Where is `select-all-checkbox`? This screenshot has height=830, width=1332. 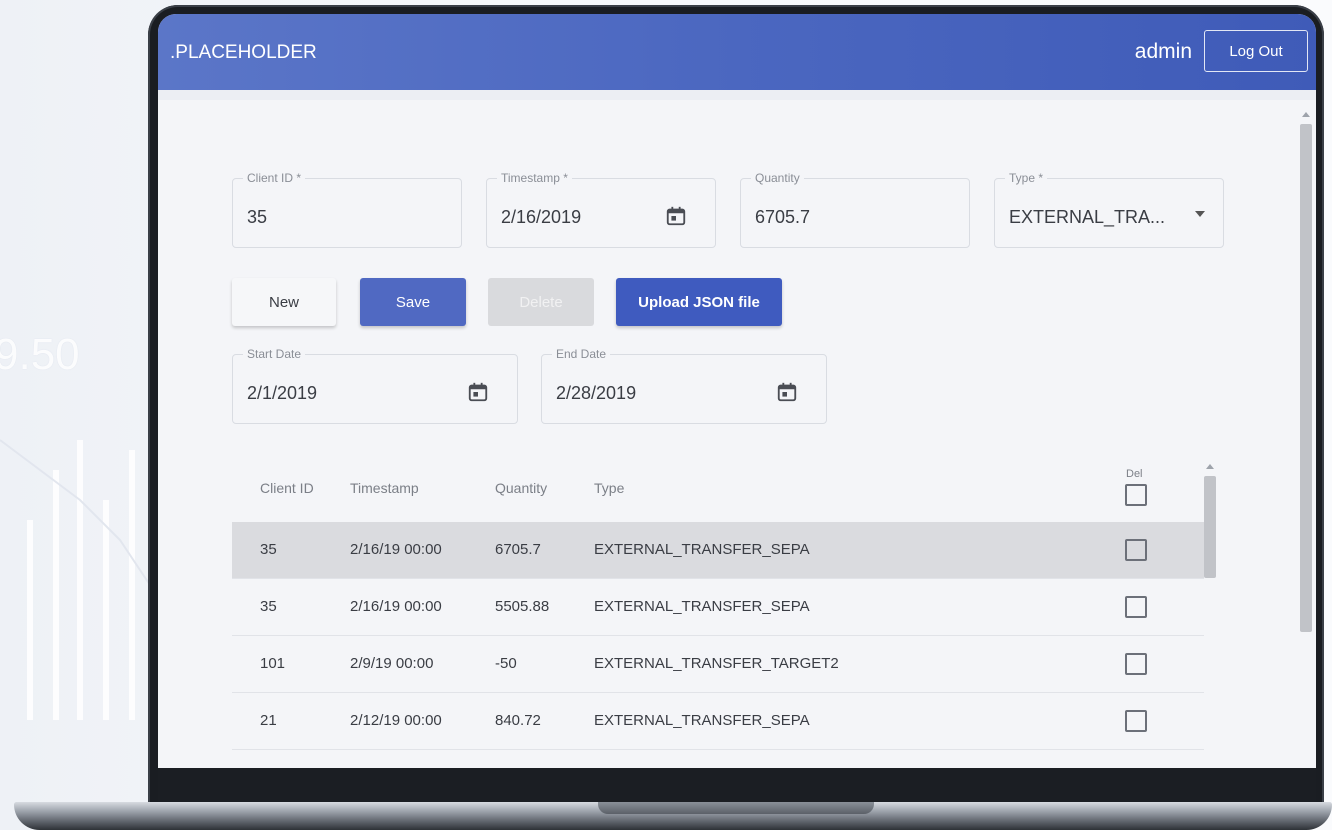 select-all-checkbox is located at coordinates (1136, 495).